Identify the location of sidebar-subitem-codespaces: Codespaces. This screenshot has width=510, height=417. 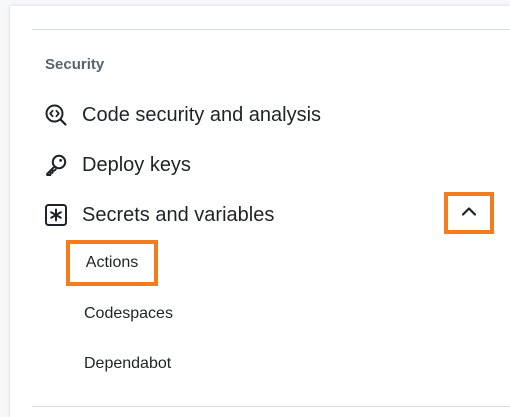
(128, 314).